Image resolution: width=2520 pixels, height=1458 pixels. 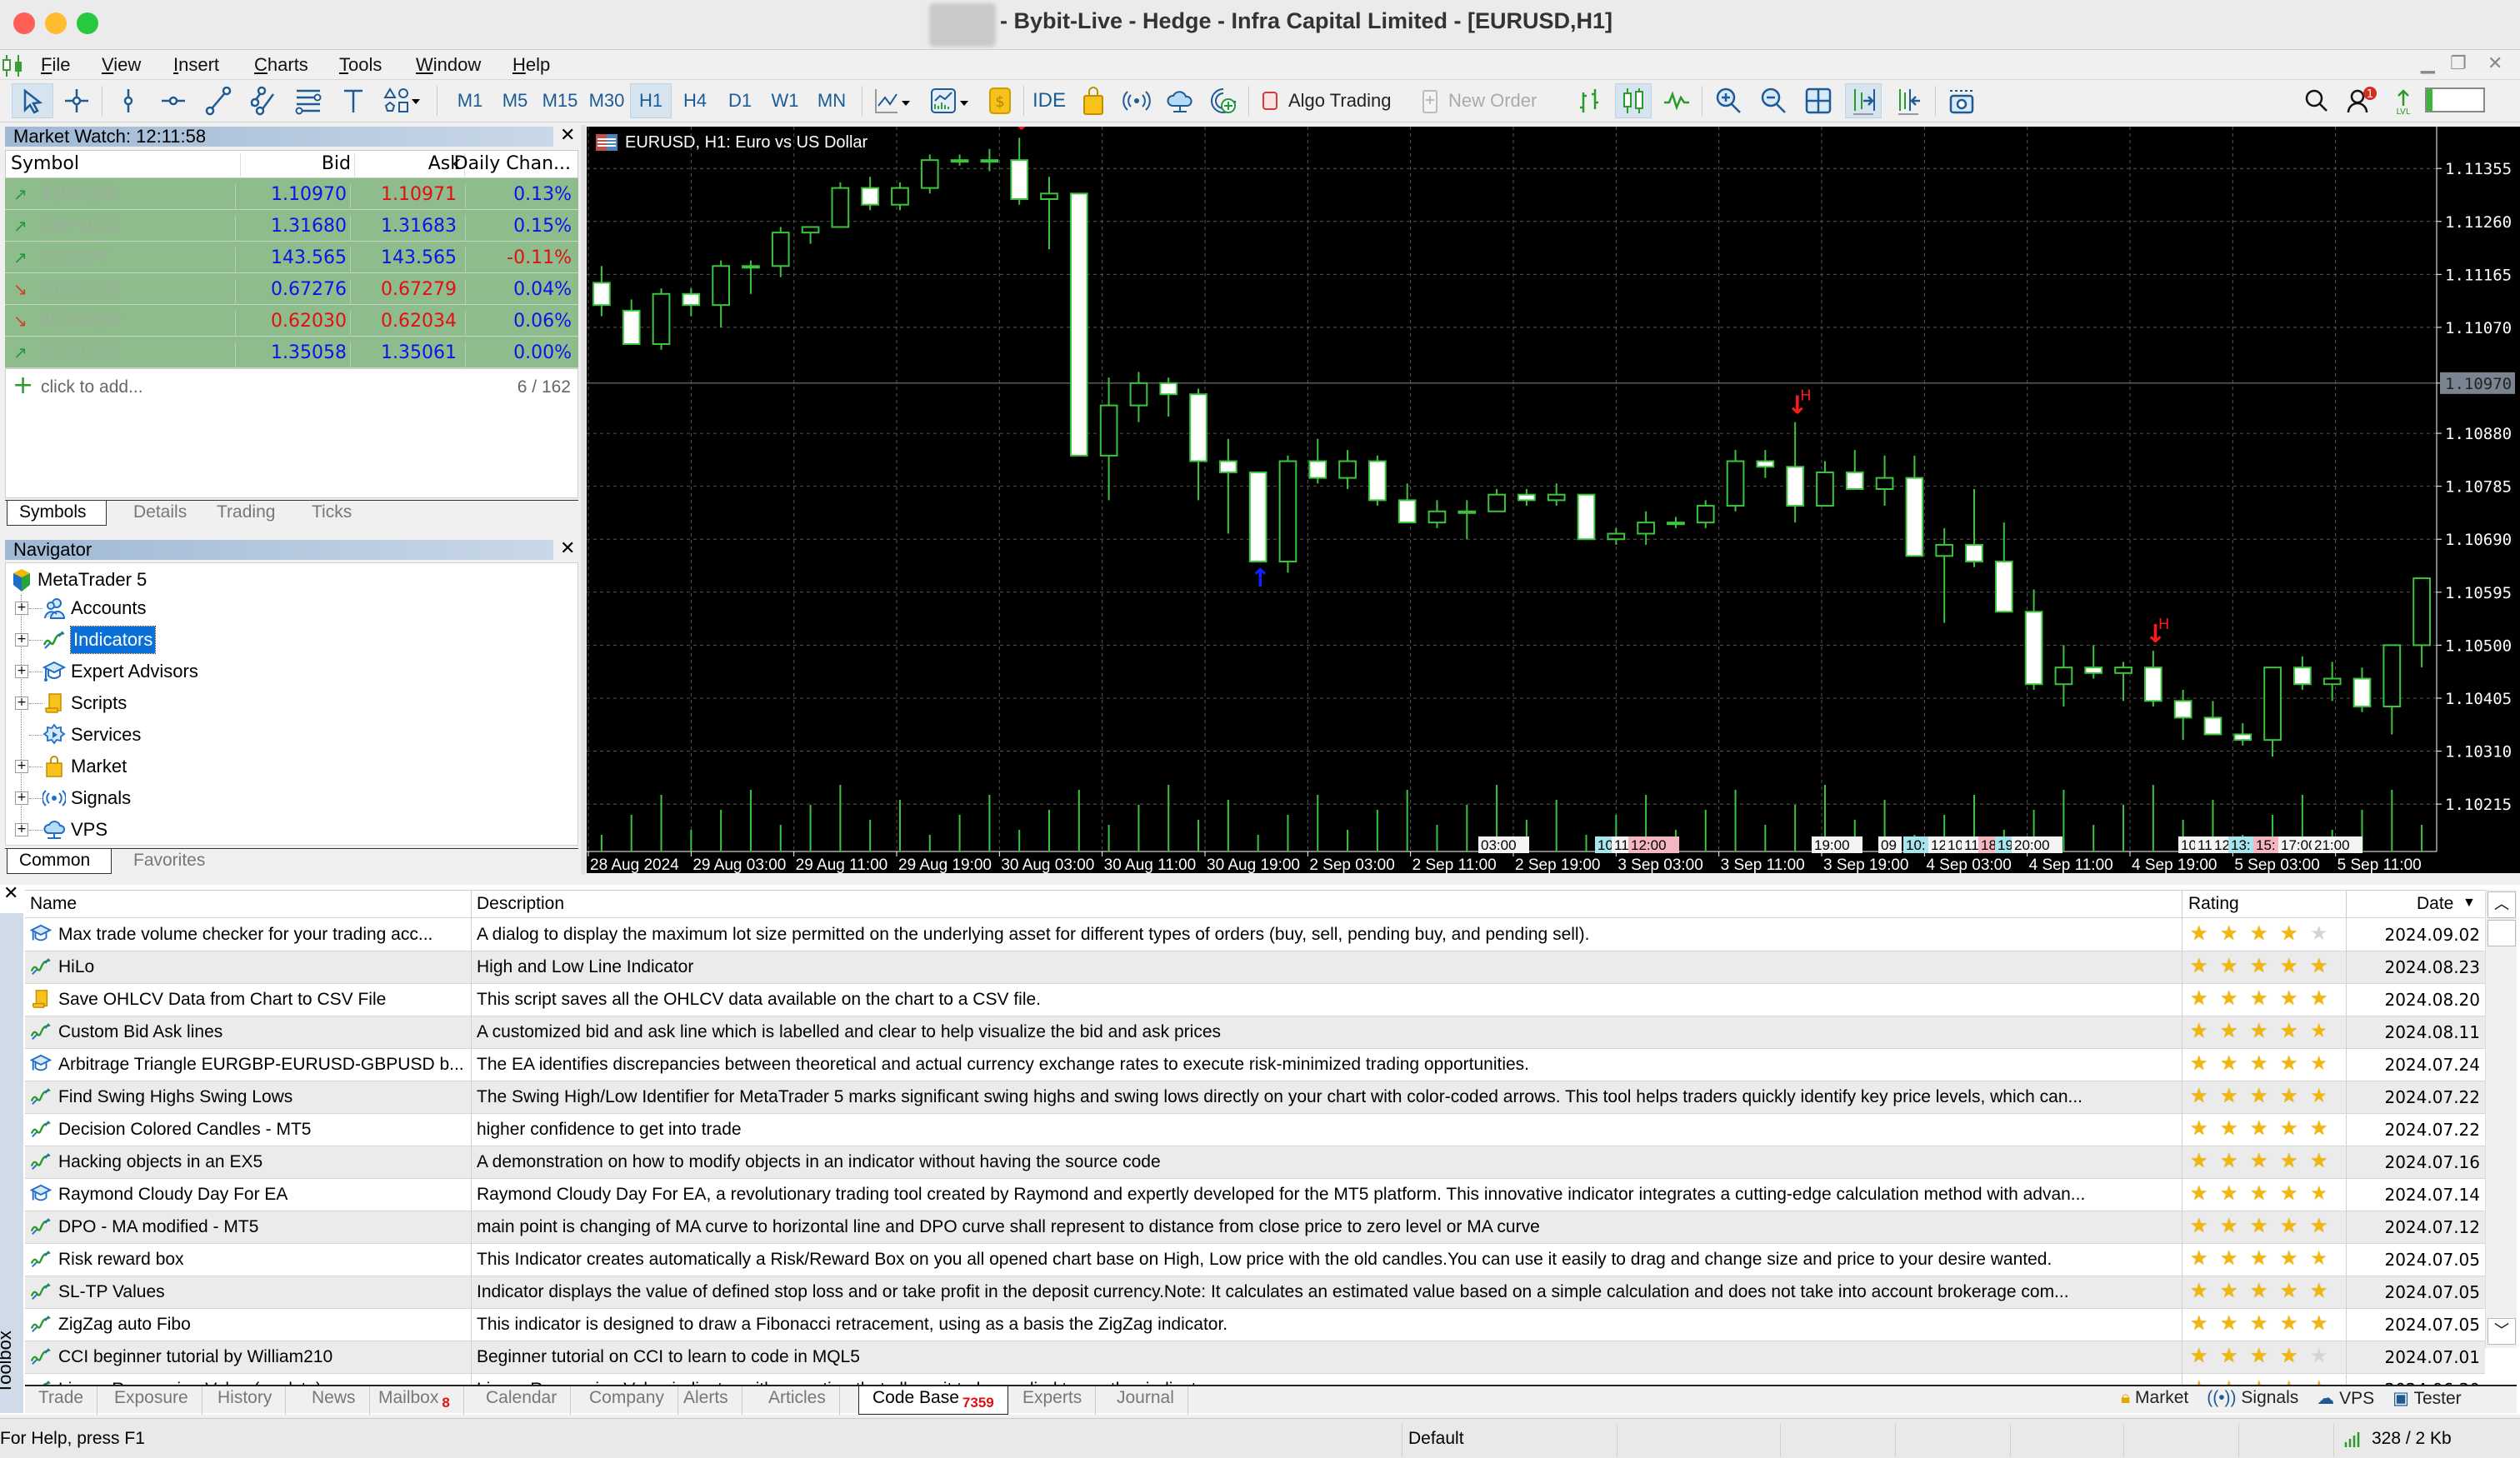 I want to click on toolbox-tab-code-base: Code Base 7359, so click(x=933, y=1400).